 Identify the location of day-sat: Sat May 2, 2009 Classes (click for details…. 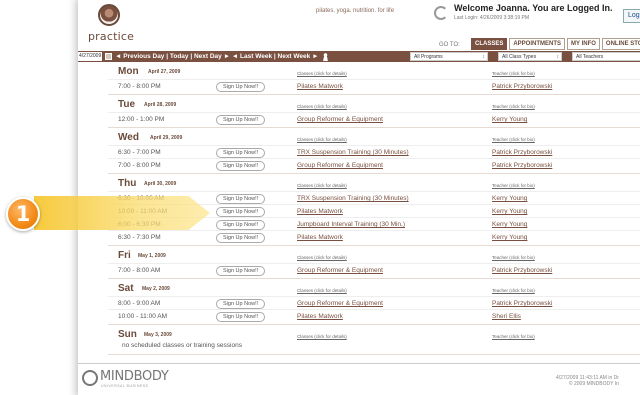
(374, 304).